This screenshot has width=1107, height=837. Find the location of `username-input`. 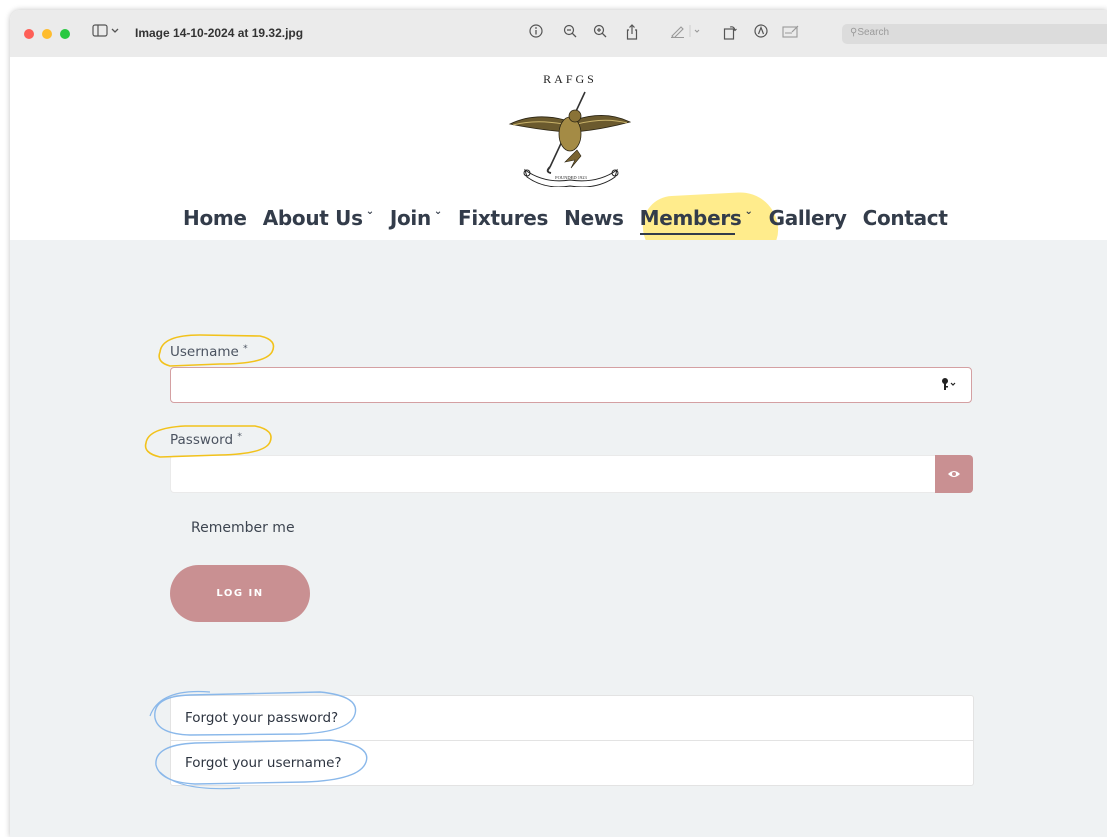

username-input is located at coordinates (571, 385).